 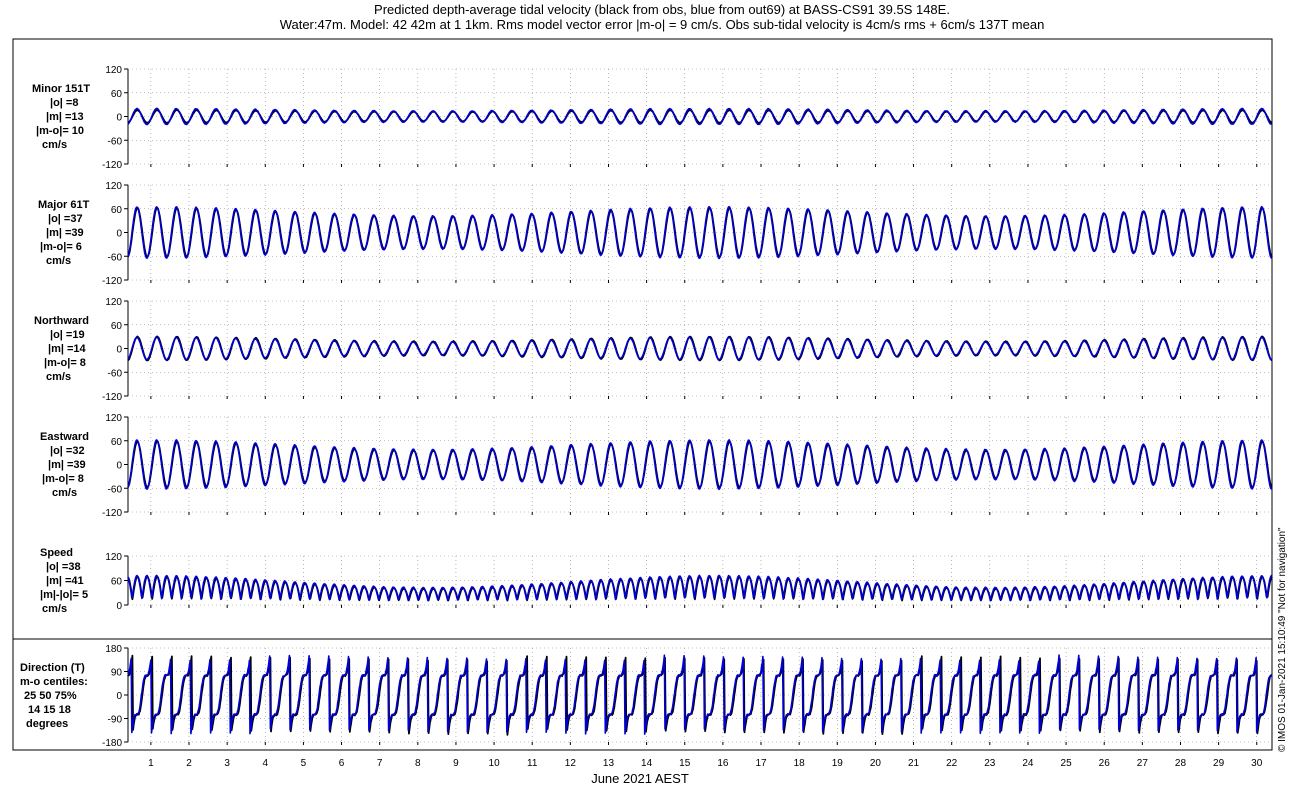 What do you see at coordinates (952, 763) in the screenshot?
I see `x-tick-label: 22` at bounding box center [952, 763].